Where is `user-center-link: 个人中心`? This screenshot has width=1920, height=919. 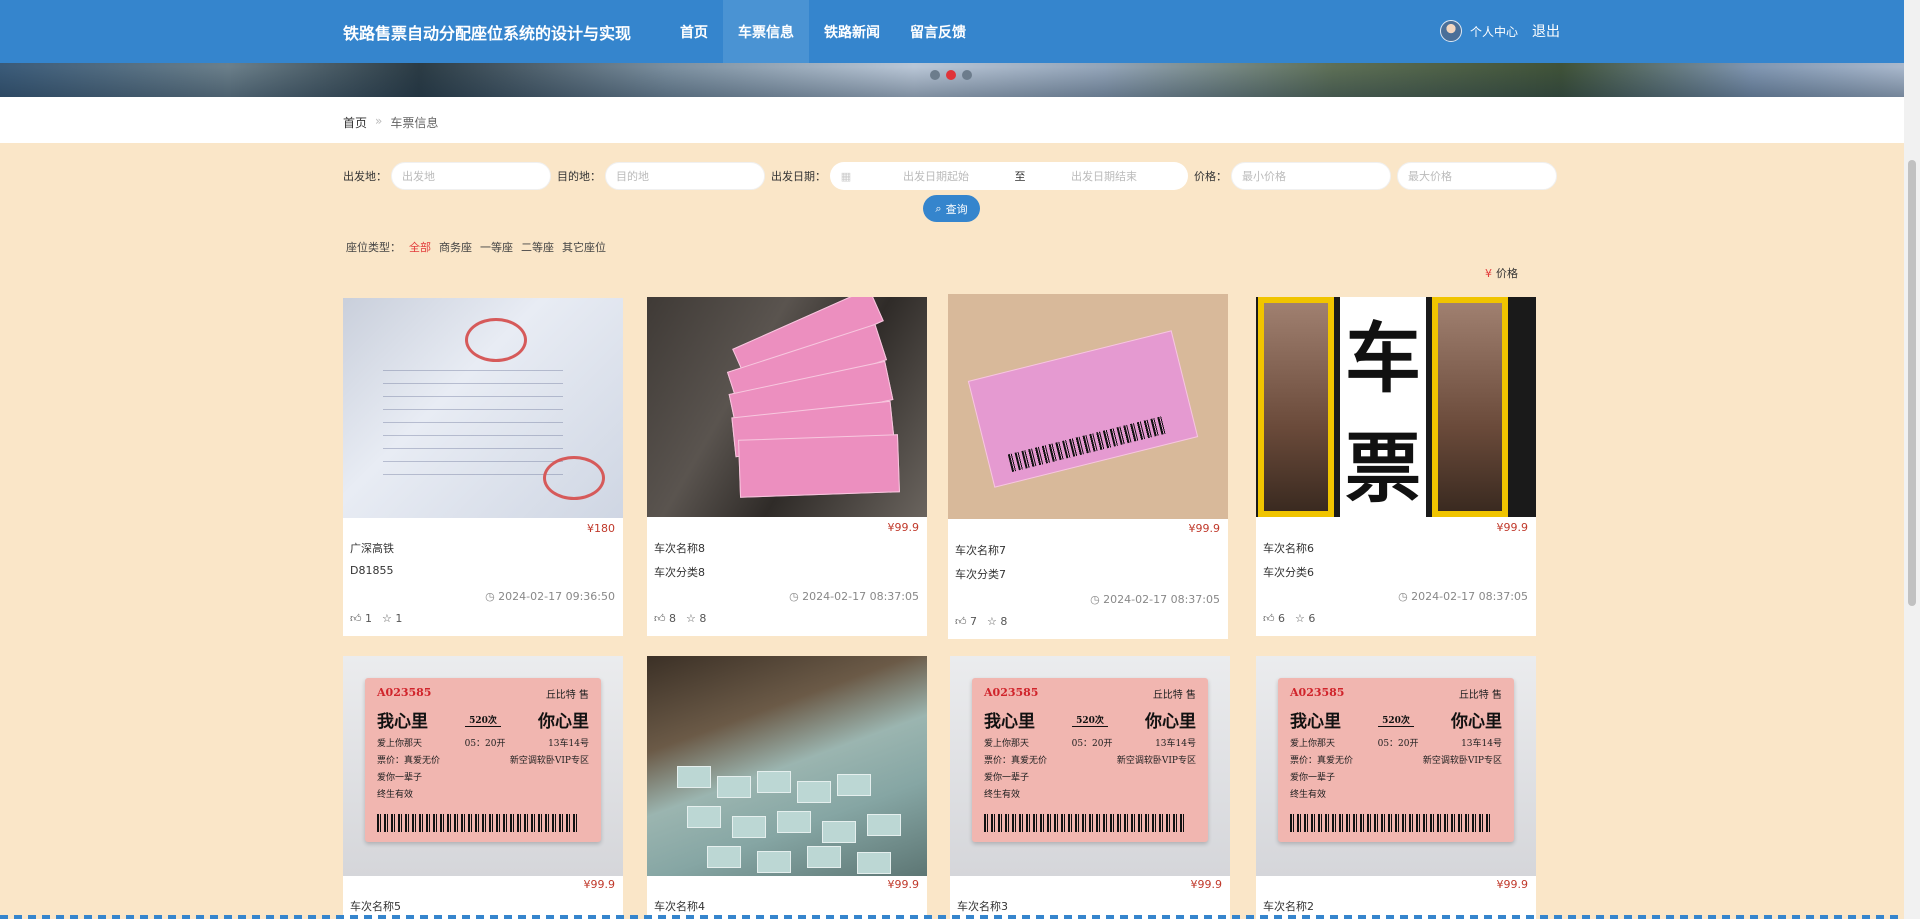 user-center-link: 个人中心 is located at coordinates (1494, 31).